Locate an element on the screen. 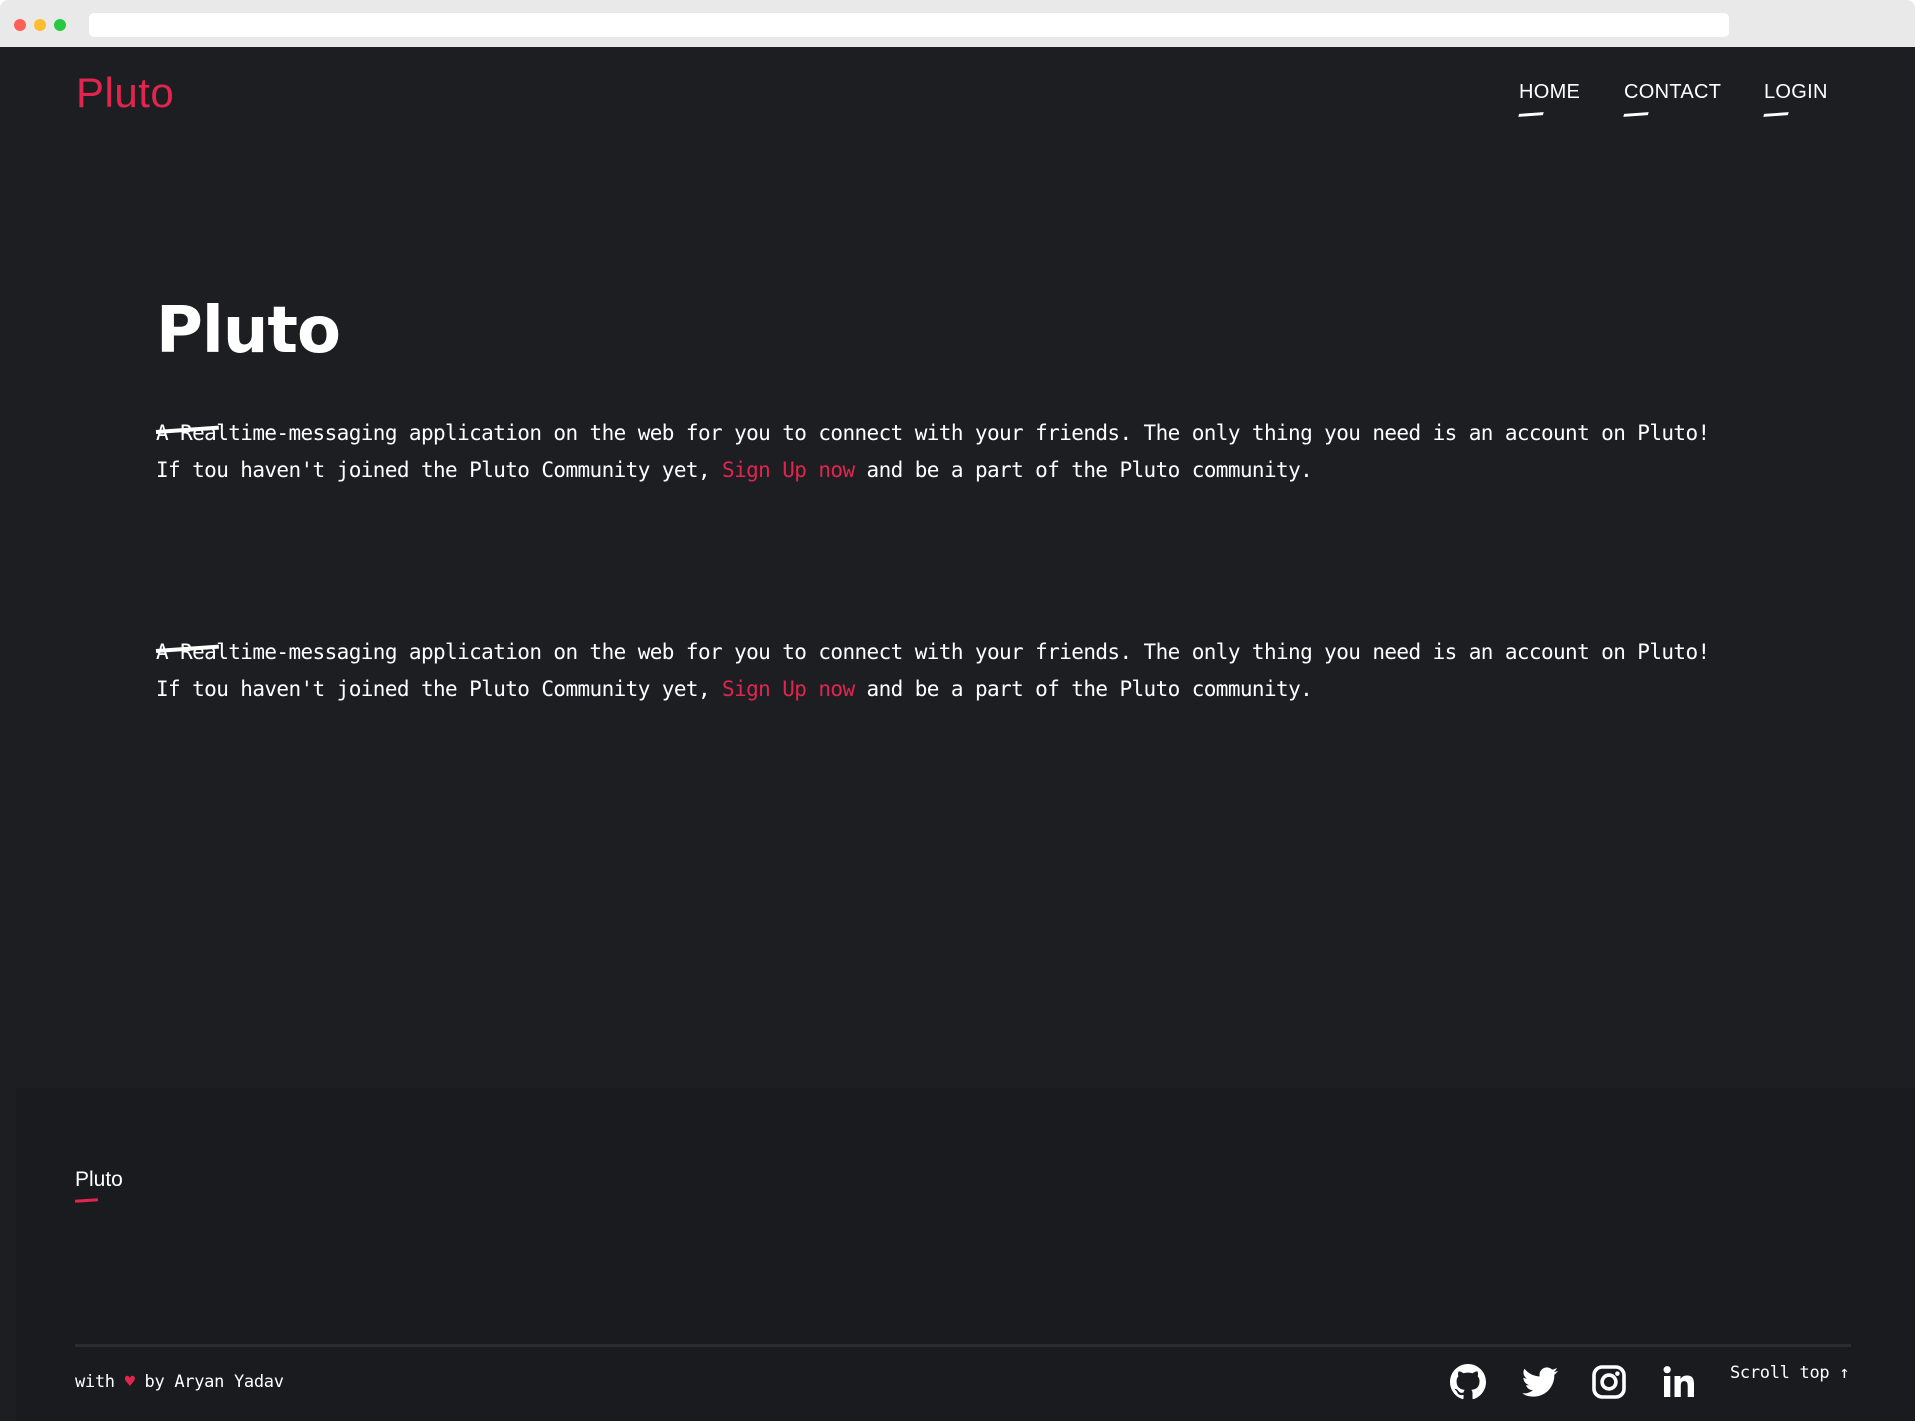 Image resolution: width=1915 pixels, height=1421 pixels. nav-login-label: LOGIN is located at coordinates (1796, 92).